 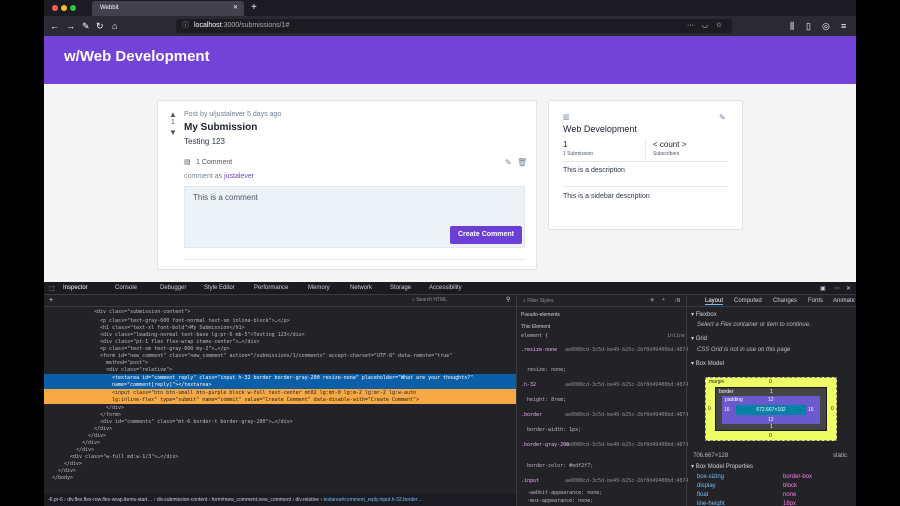 I want to click on tab-computed: Computed, so click(x=748, y=301).